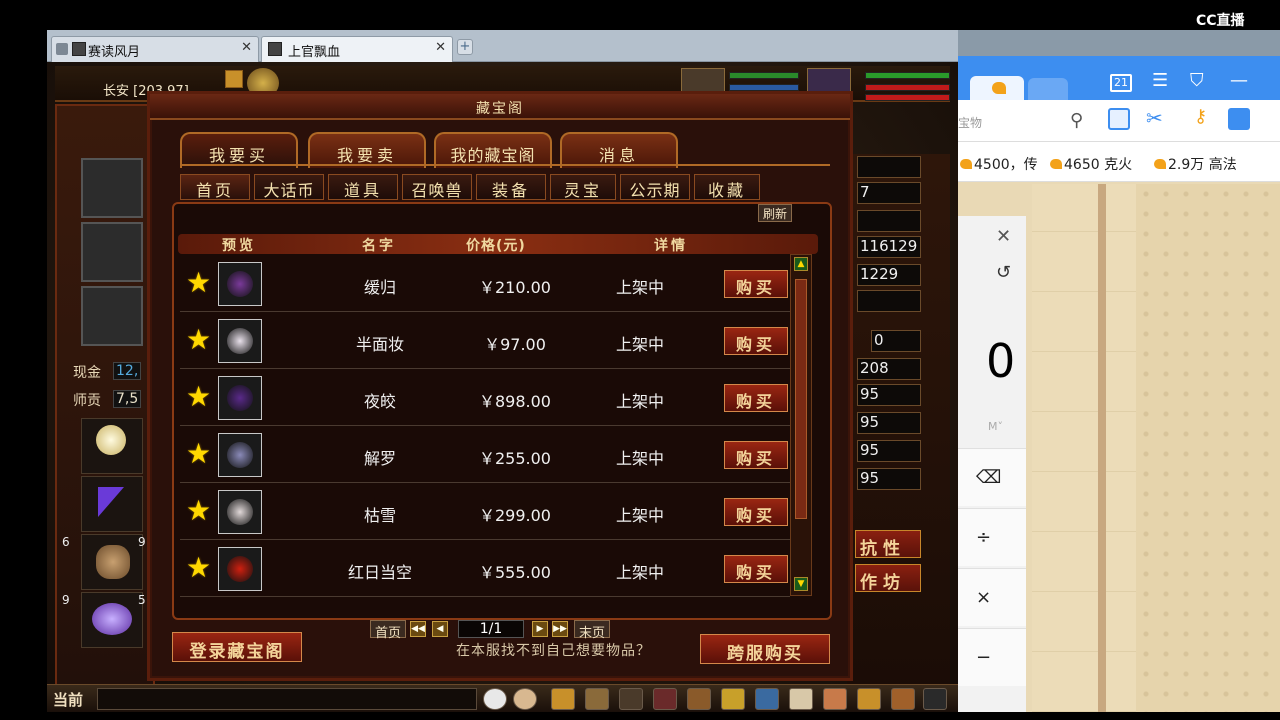  Describe the element at coordinates (357, 49) in the screenshot. I see `browser-tab-2: 上官飘血 ✕` at that location.